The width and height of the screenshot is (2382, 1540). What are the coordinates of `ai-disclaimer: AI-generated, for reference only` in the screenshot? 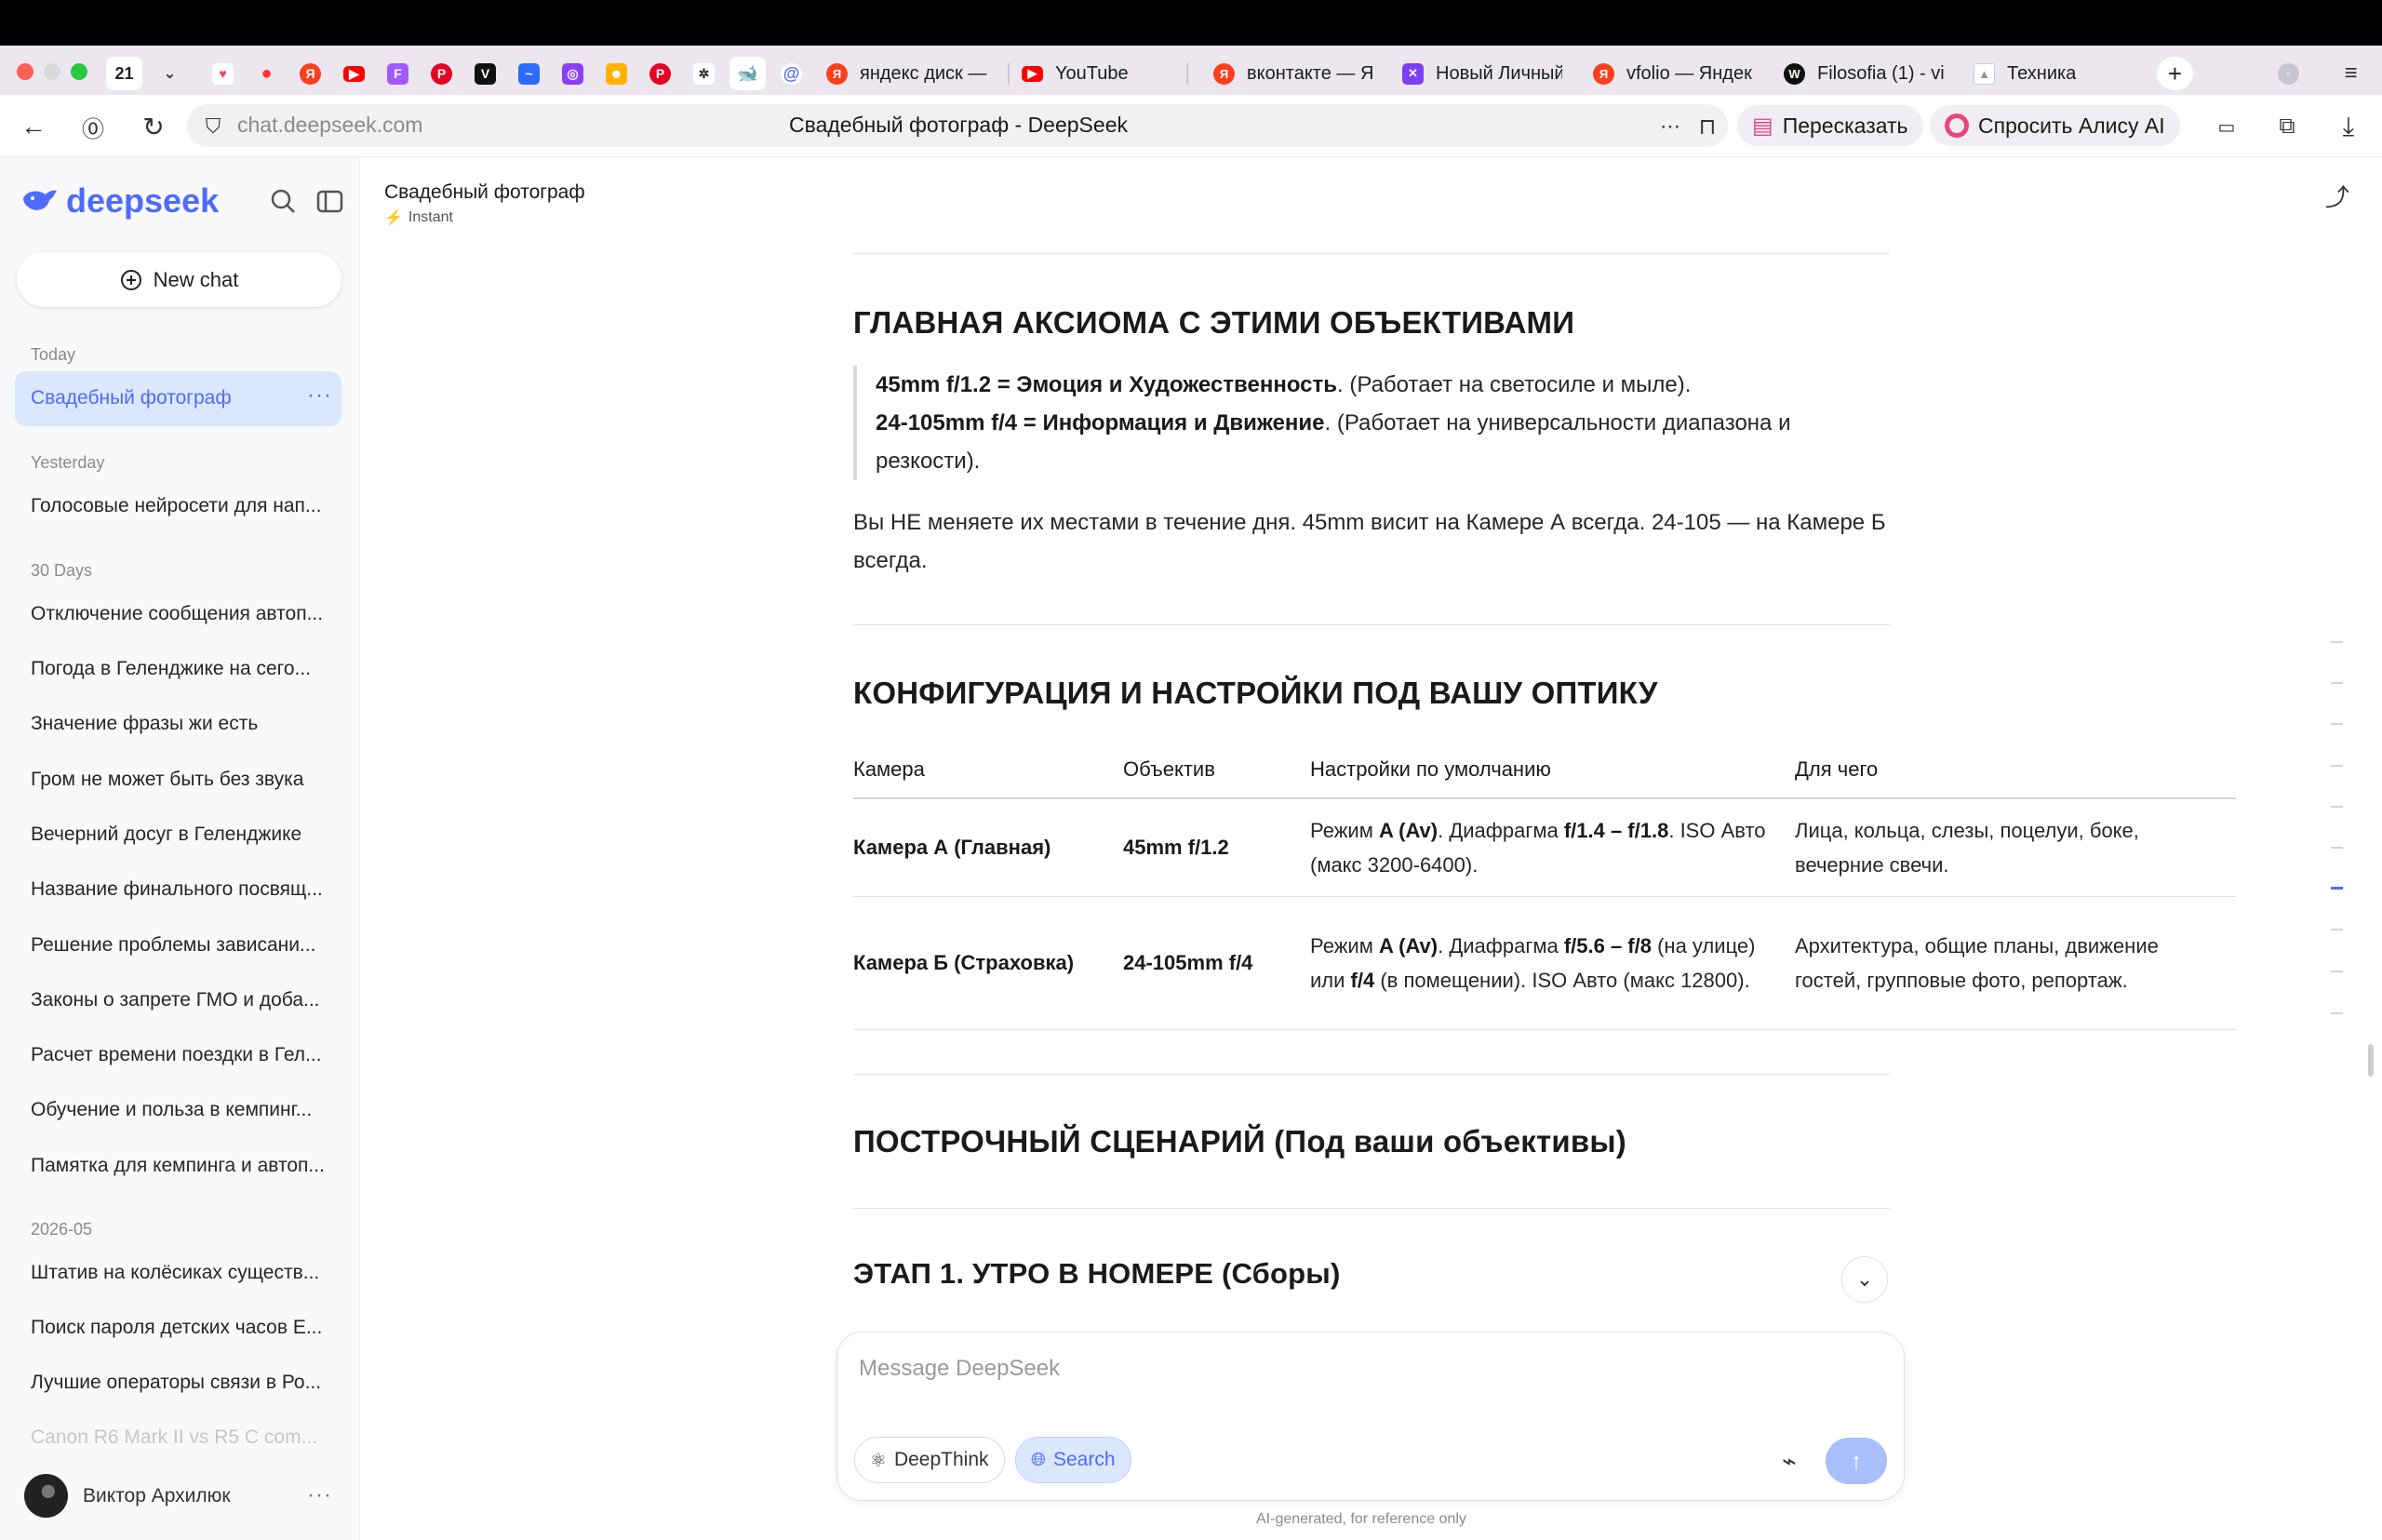 It's located at (1361, 1519).